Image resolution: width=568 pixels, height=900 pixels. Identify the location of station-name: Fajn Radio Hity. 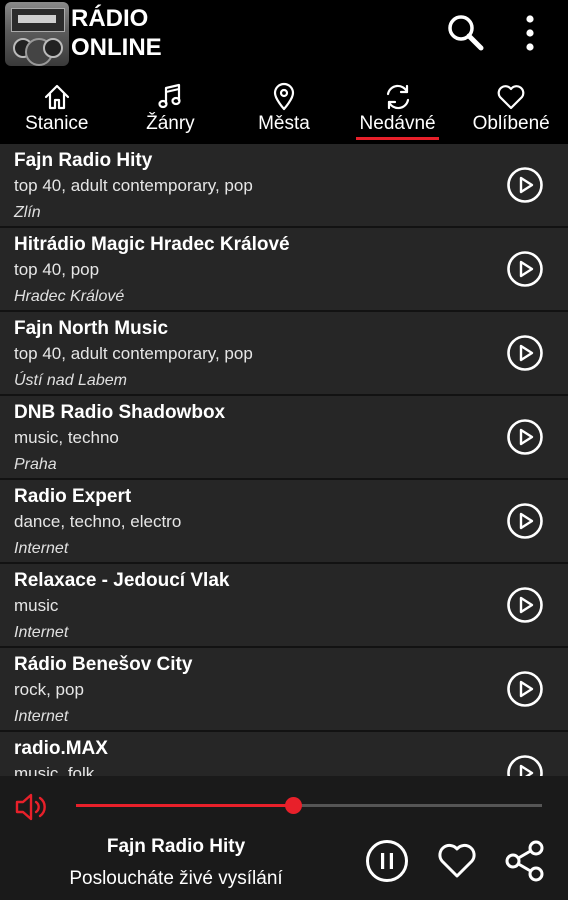
(83, 160).